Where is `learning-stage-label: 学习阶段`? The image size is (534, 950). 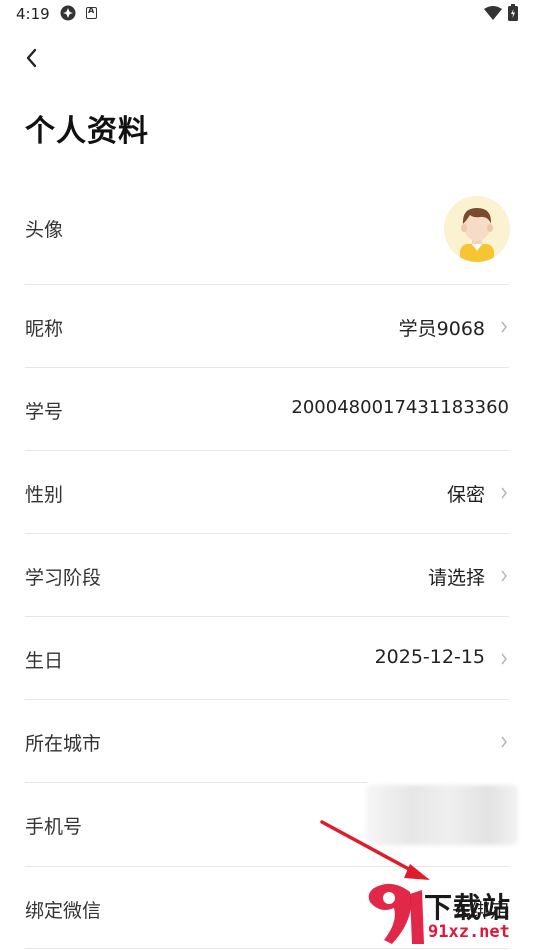 learning-stage-label: 学习阶段 is located at coordinates (63, 578).